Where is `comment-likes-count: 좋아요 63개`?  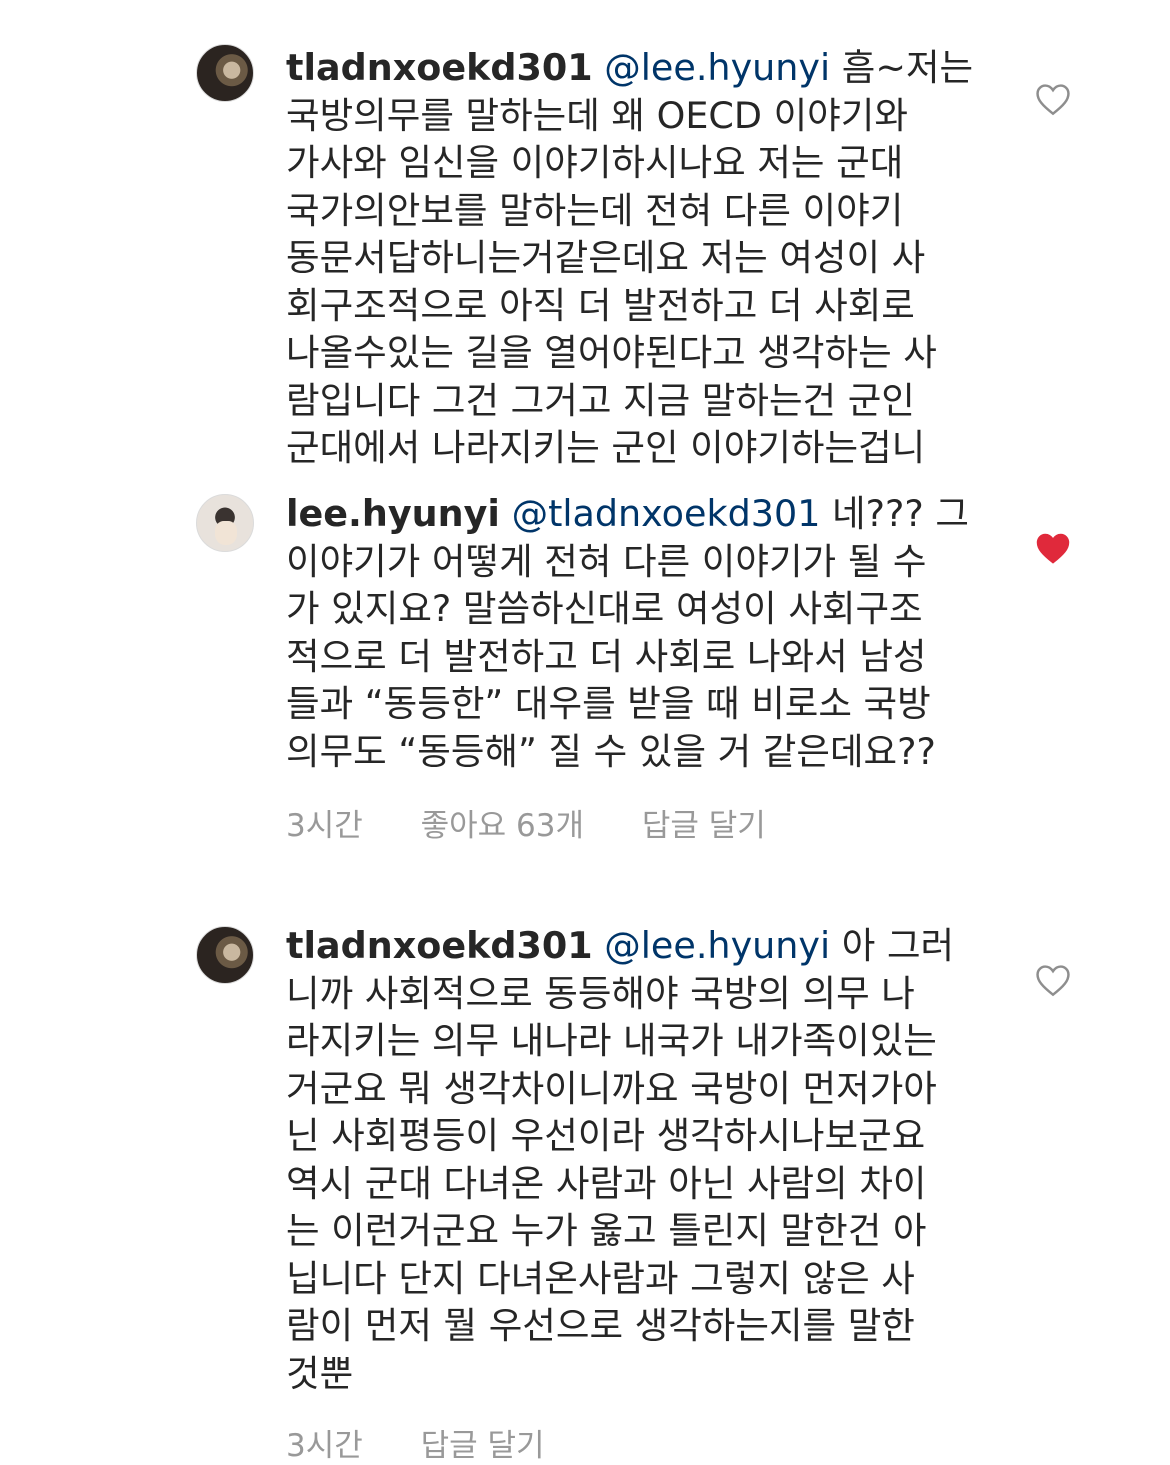
comment-likes-count: 좋아요 63개 is located at coordinates (502, 826).